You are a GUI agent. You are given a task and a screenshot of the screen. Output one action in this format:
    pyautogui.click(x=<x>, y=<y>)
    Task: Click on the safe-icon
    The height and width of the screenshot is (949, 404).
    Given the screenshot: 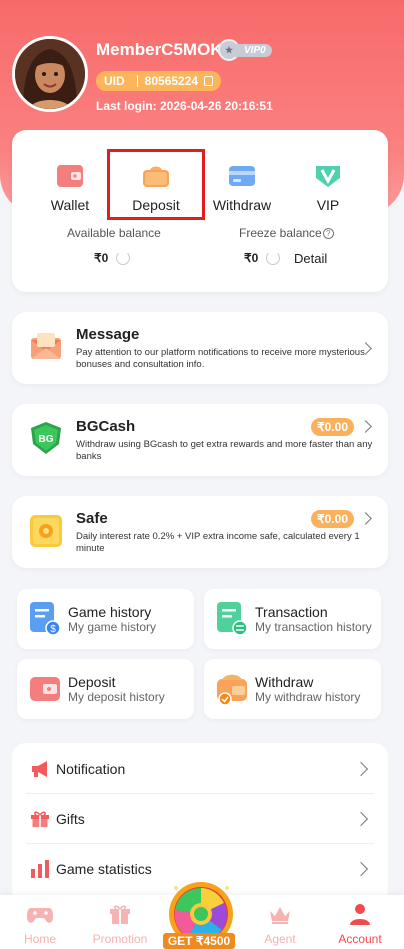 What is the action you would take?
    pyautogui.click(x=46, y=531)
    